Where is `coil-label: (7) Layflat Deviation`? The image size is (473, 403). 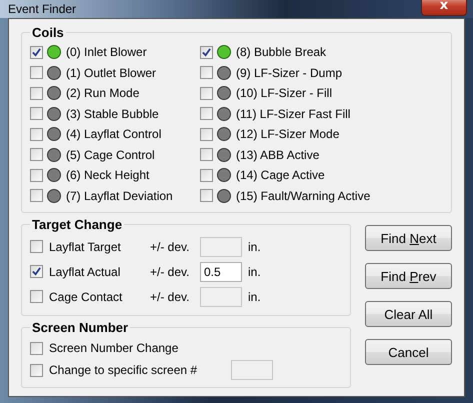 coil-label: (7) Layflat Deviation is located at coordinates (119, 195).